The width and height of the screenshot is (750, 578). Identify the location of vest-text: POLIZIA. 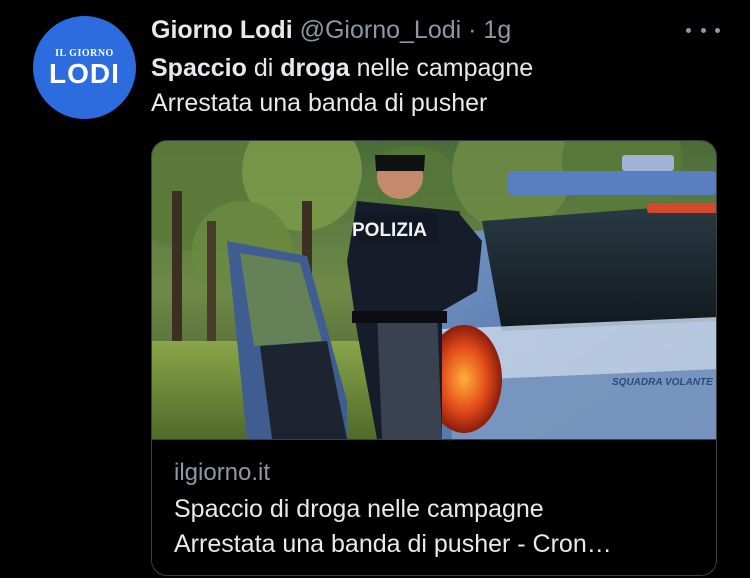
(389, 230).